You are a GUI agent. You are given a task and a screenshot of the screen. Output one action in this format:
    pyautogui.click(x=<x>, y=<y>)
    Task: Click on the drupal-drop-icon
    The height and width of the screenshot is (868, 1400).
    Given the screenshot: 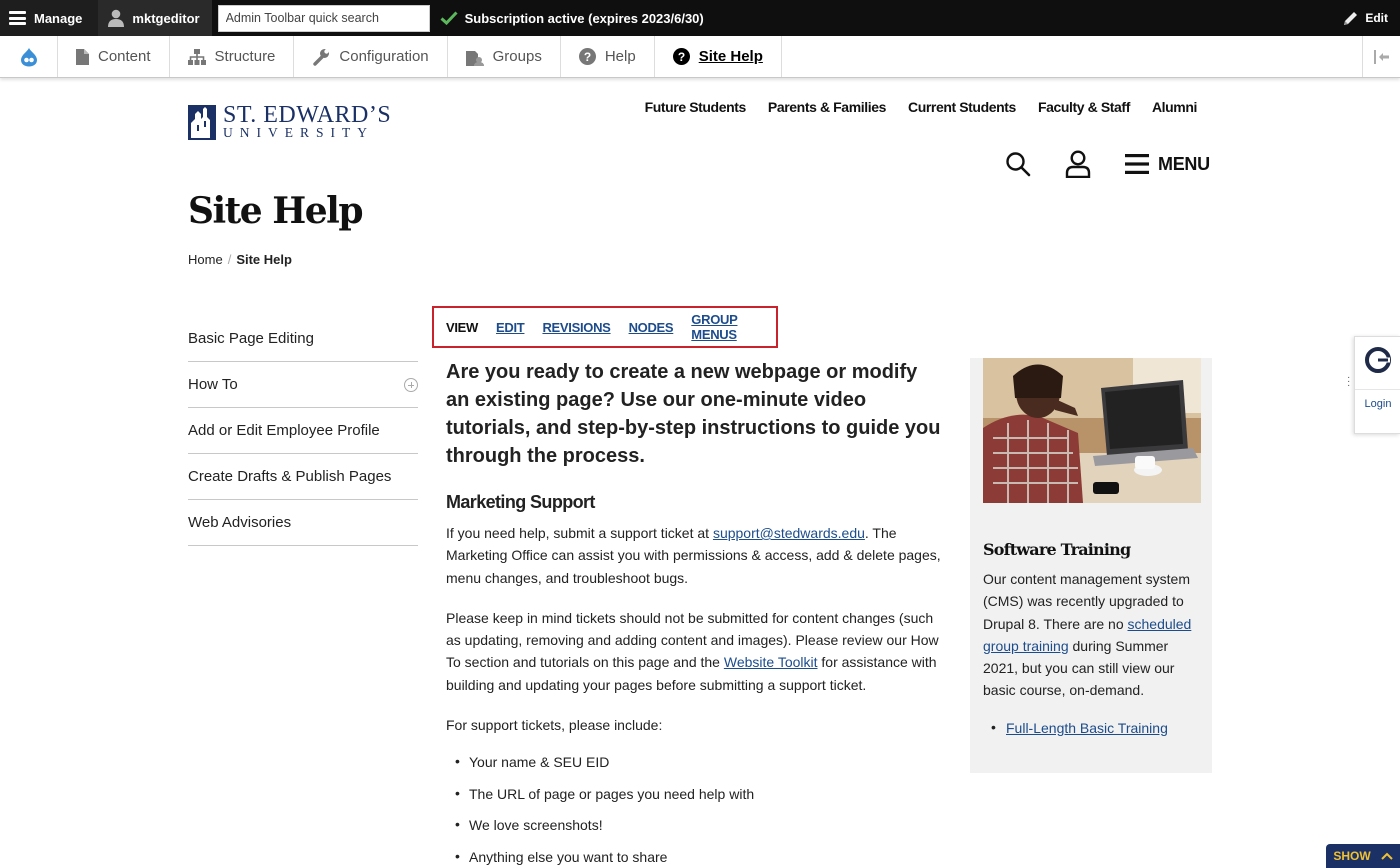 What is the action you would take?
    pyautogui.click(x=28, y=56)
    